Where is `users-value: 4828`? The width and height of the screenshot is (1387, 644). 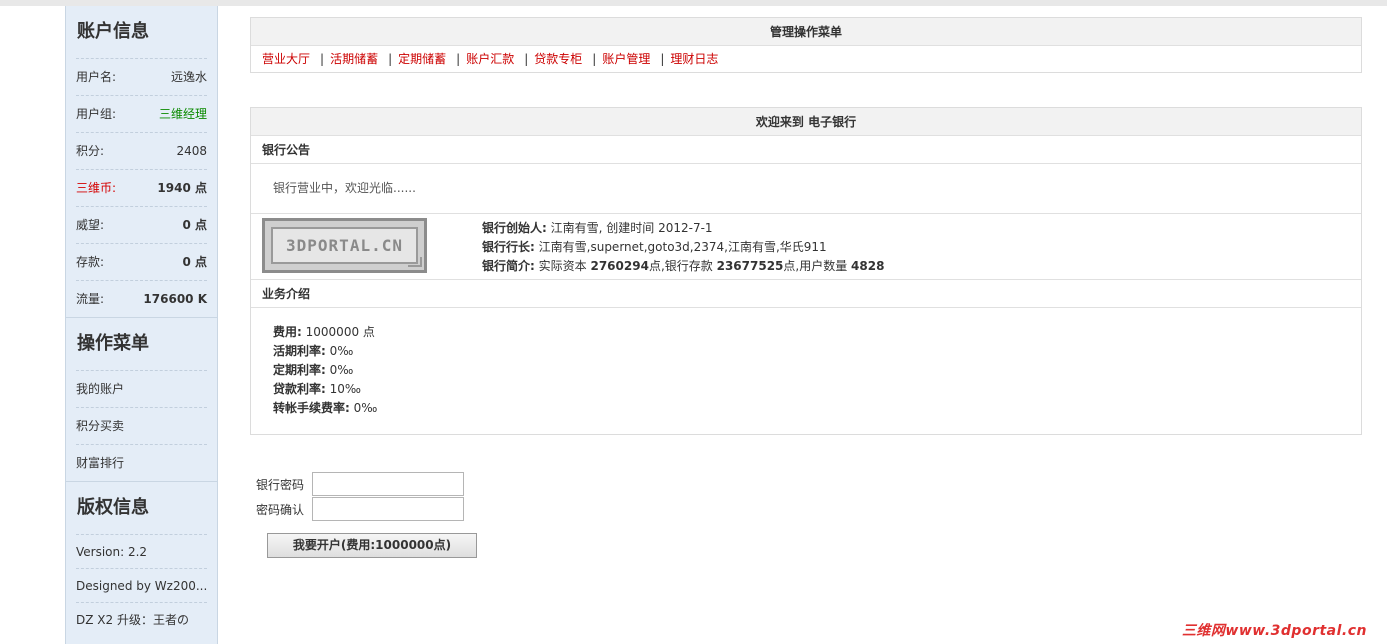 users-value: 4828 is located at coordinates (868, 266).